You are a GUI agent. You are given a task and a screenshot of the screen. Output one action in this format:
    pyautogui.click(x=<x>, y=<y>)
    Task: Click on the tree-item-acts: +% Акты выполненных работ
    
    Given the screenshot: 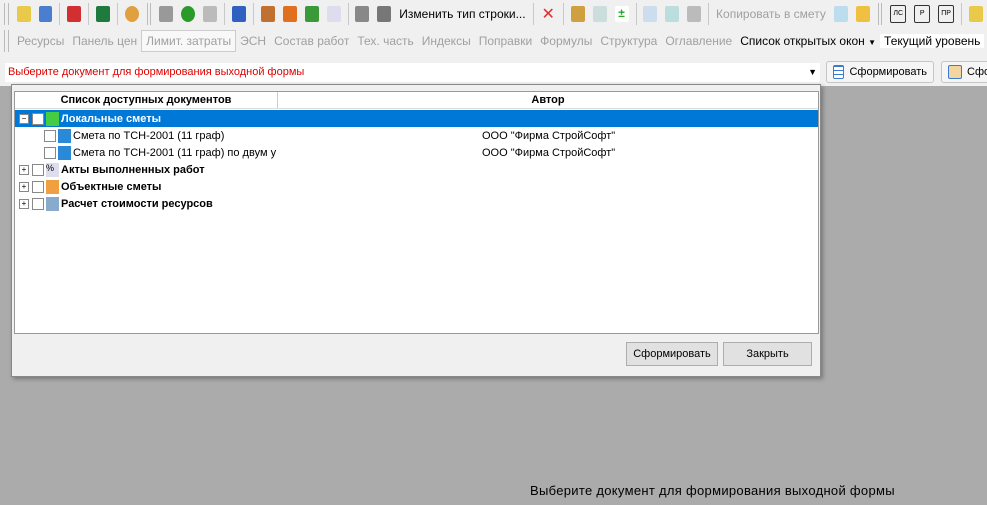 What is the action you would take?
    pyautogui.click(x=416, y=169)
    